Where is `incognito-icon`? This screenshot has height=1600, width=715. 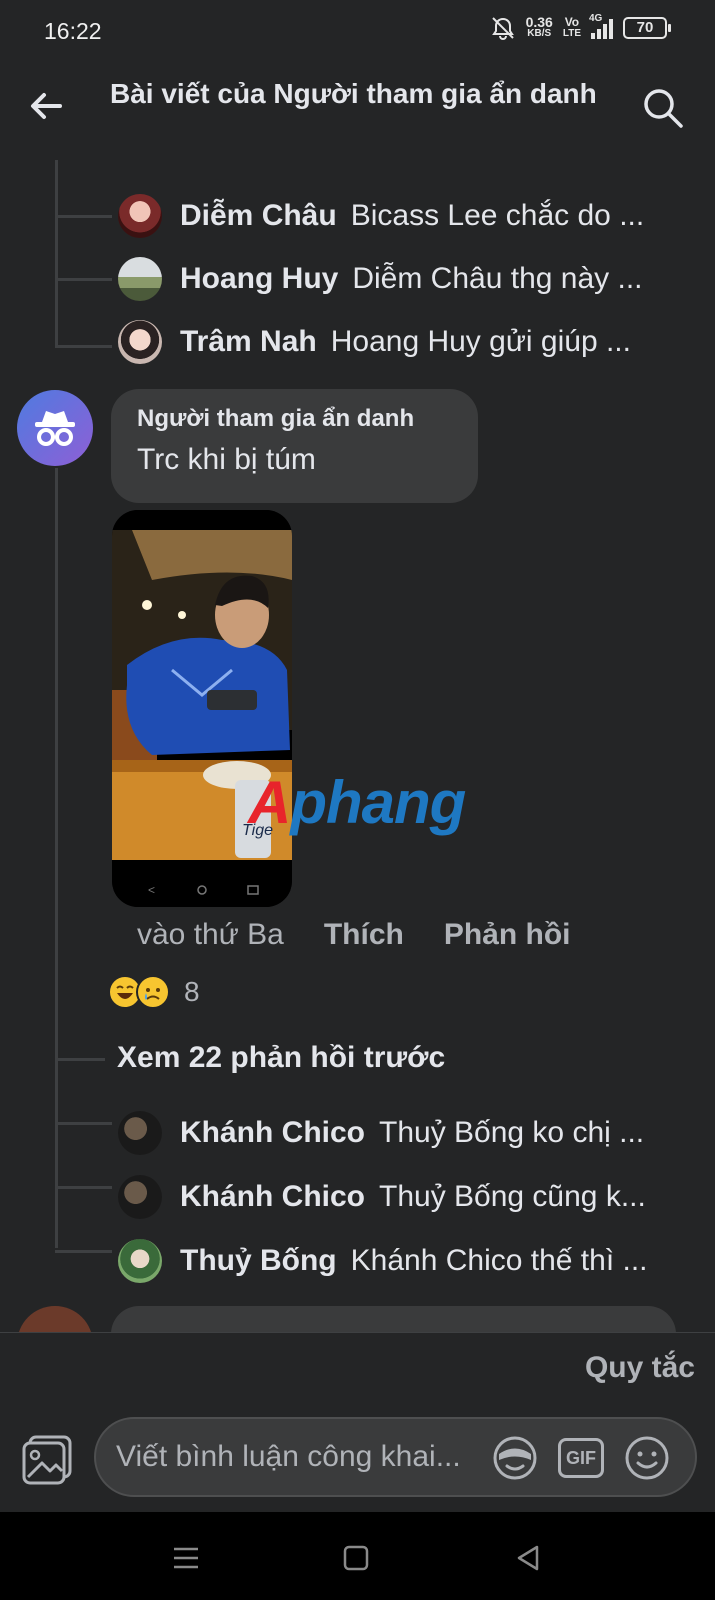 incognito-icon is located at coordinates (55, 428).